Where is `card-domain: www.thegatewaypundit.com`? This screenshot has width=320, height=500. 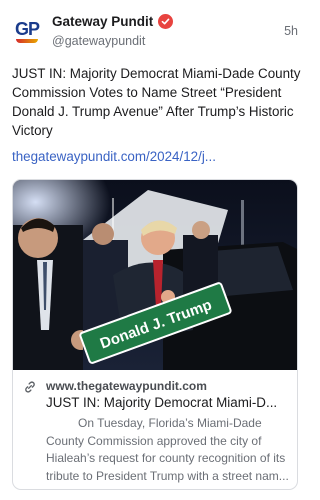
card-domain: www.thegatewaypundit.com is located at coordinates (126, 386).